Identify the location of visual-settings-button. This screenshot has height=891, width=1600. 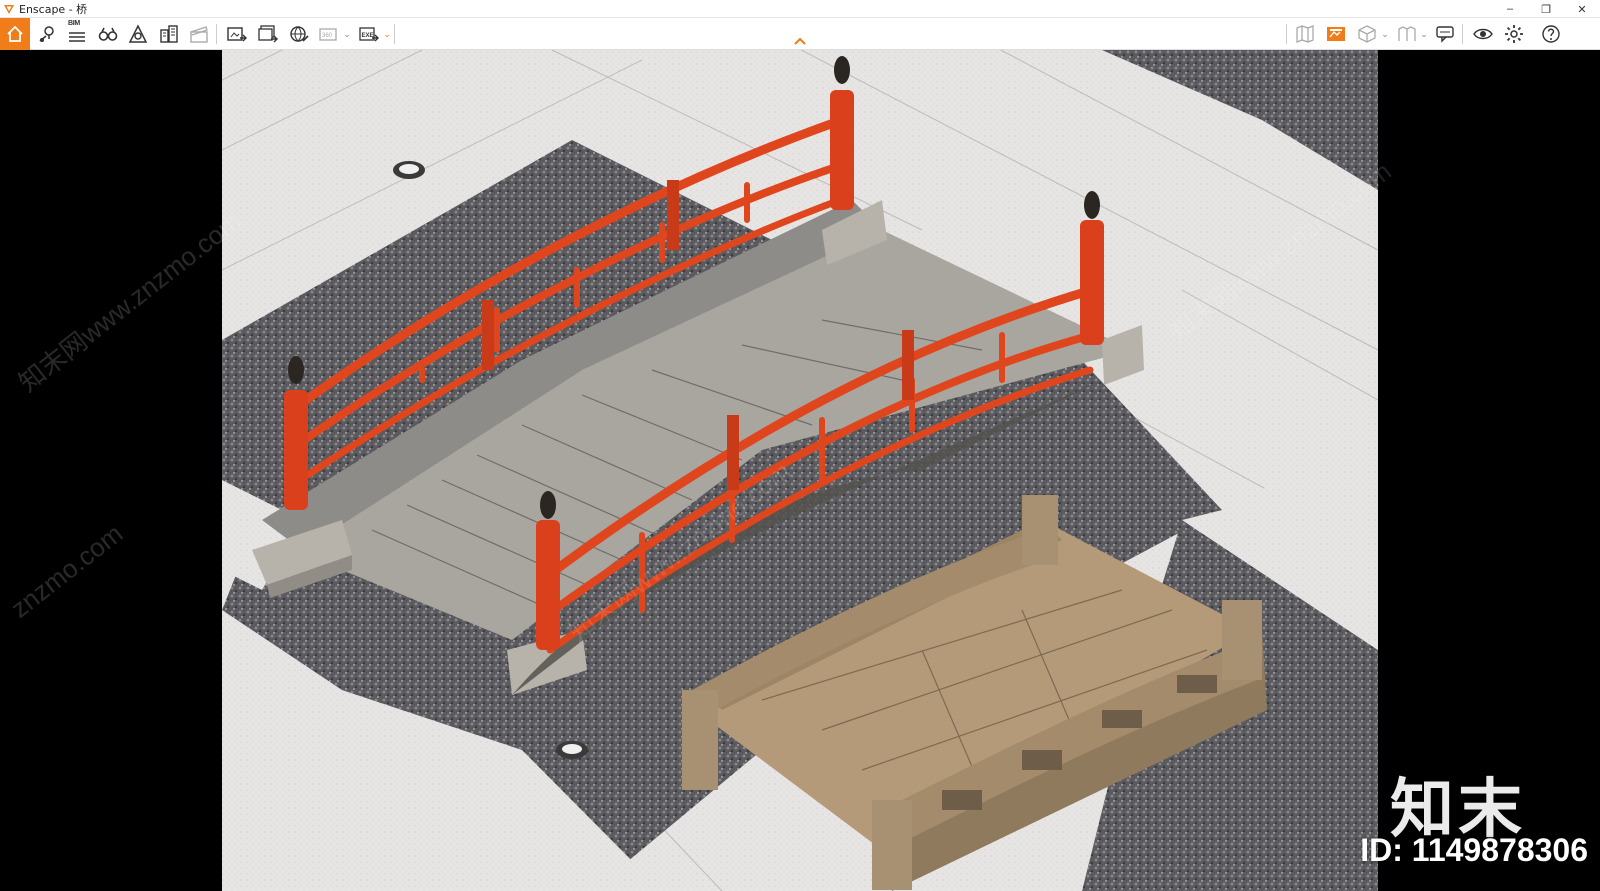
(1483, 34).